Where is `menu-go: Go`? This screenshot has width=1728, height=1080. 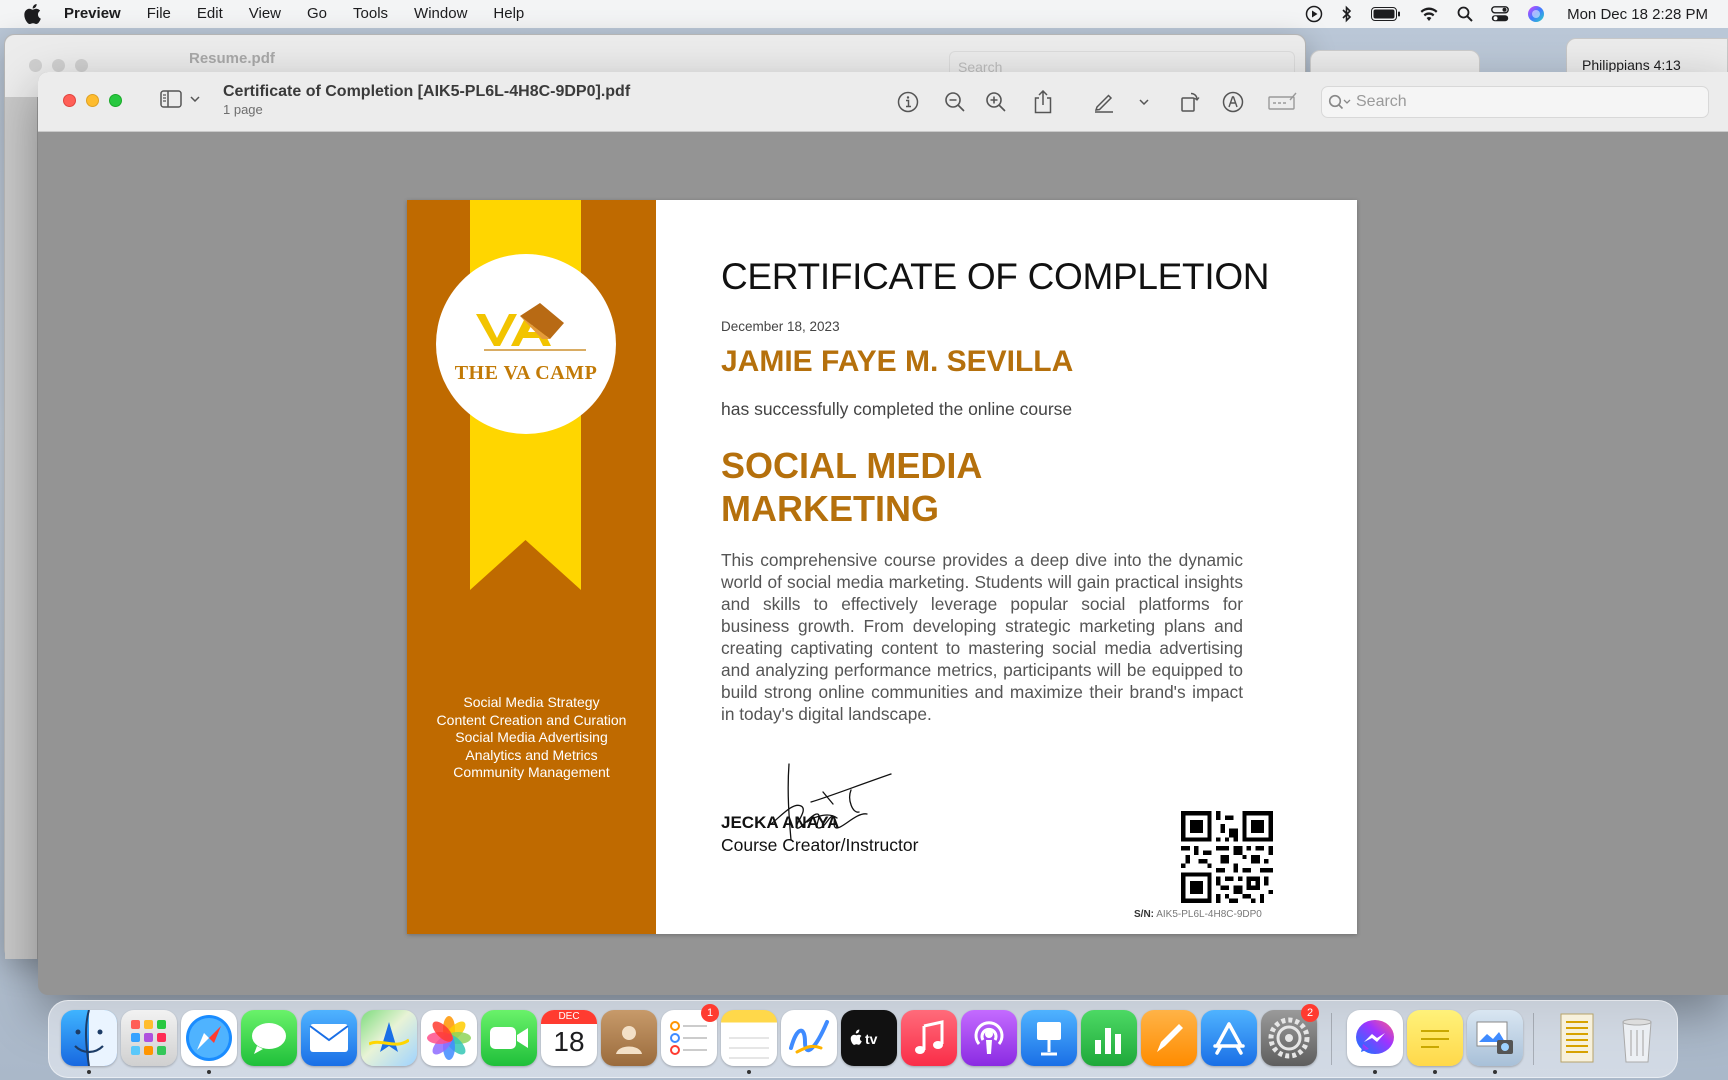 menu-go: Go is located at coordinates (317, 14).